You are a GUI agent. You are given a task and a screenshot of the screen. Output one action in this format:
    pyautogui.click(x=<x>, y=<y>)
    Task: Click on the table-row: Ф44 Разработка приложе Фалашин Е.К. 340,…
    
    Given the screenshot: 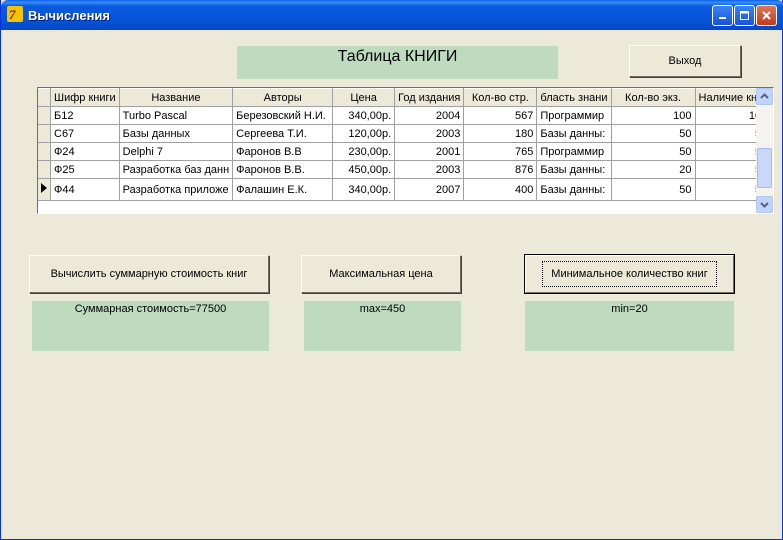 What is the action you would take?
    pyautogui.click(x=405, y=189)
    